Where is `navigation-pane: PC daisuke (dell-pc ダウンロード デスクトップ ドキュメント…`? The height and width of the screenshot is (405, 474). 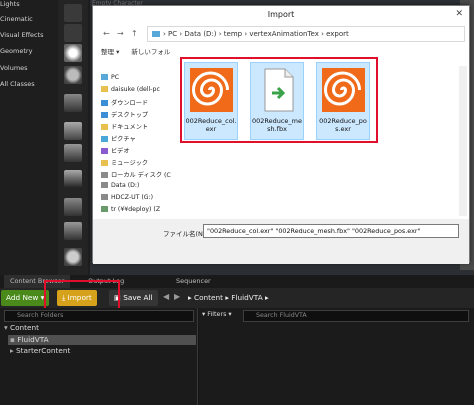 navigation-pane: PC daisuke (dell-pc ダウンロード デスクトップ ドキュメント… is located at coordinates (135, 139).